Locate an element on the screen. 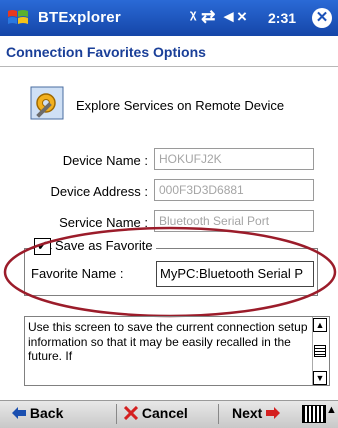 The image size is (338, 428). keyboard-icon is located at coordinates (314, 414).